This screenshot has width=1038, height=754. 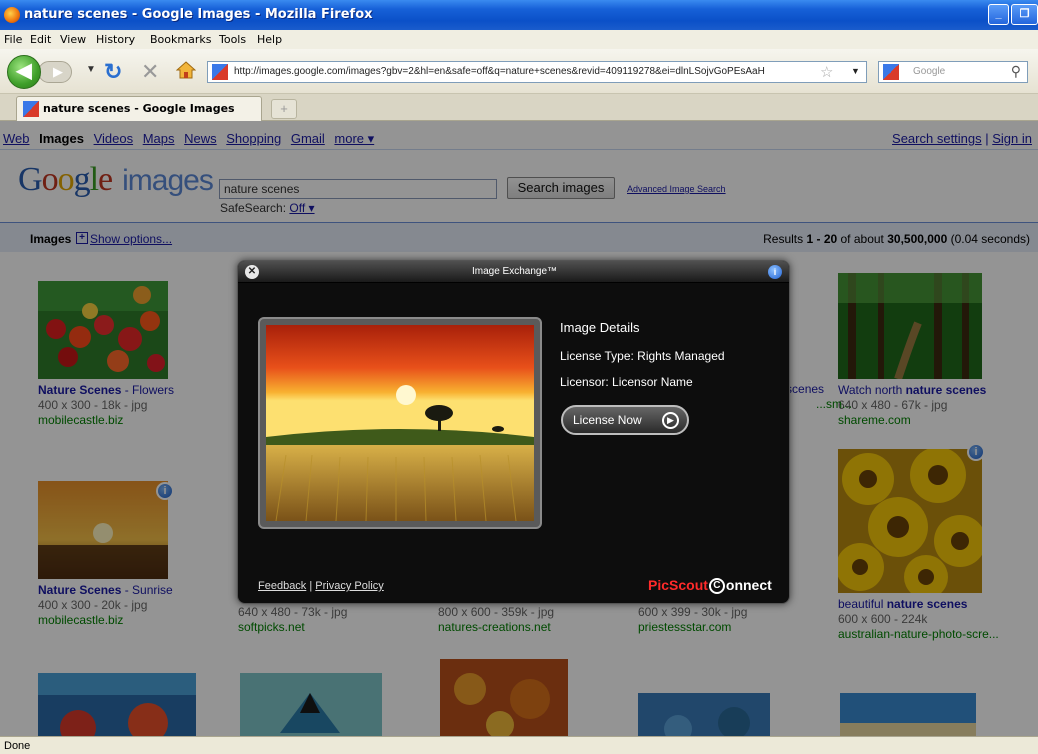 I want to click on image-preview-frame, so click(x=400, y=423).